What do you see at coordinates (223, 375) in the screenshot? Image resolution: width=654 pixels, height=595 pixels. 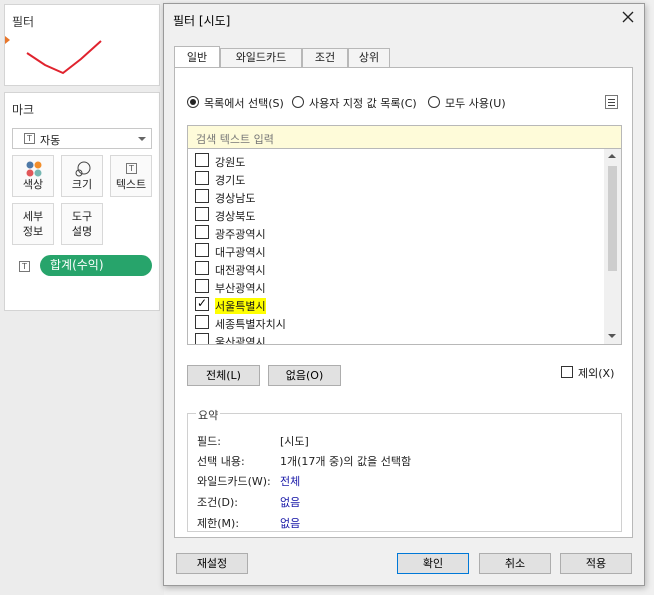 I see `select-all-button: 전체(L)` at bounding box center [223, 375].